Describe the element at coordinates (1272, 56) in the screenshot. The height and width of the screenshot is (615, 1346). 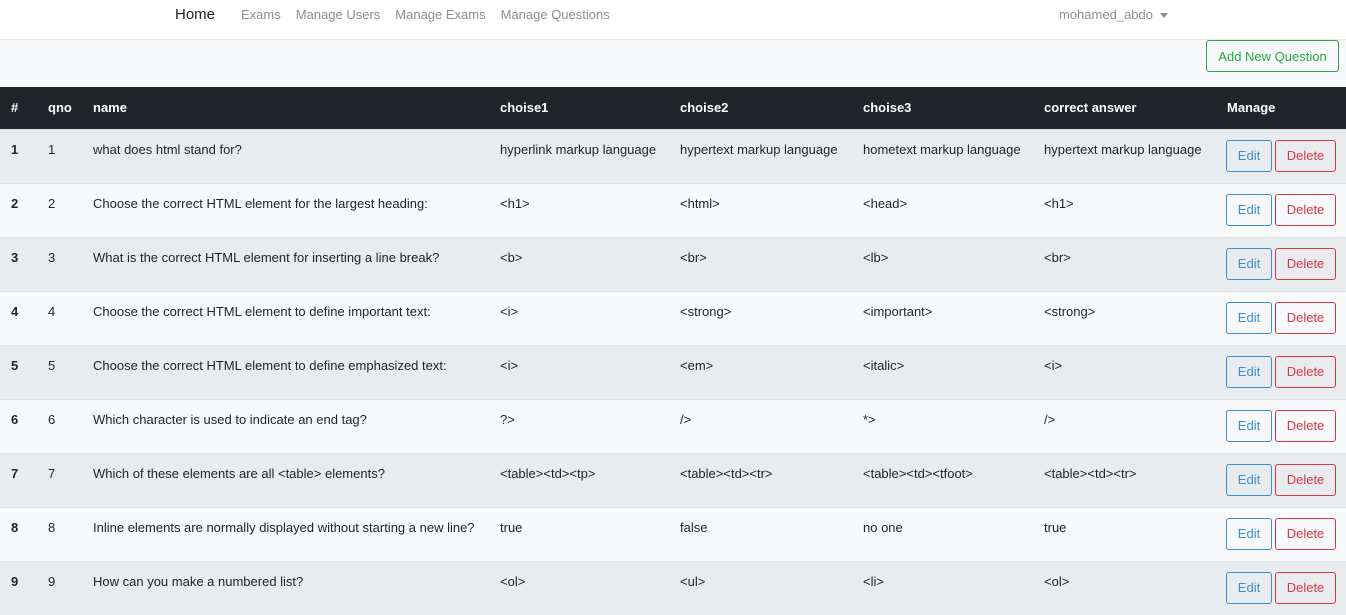
I see `add-new-question-button: Add New Question` at that location.